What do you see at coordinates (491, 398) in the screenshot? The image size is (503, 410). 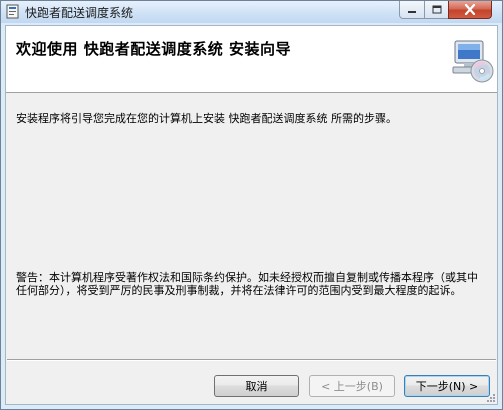 I see `resize-grip-icon` at bounding box center [491, 398].